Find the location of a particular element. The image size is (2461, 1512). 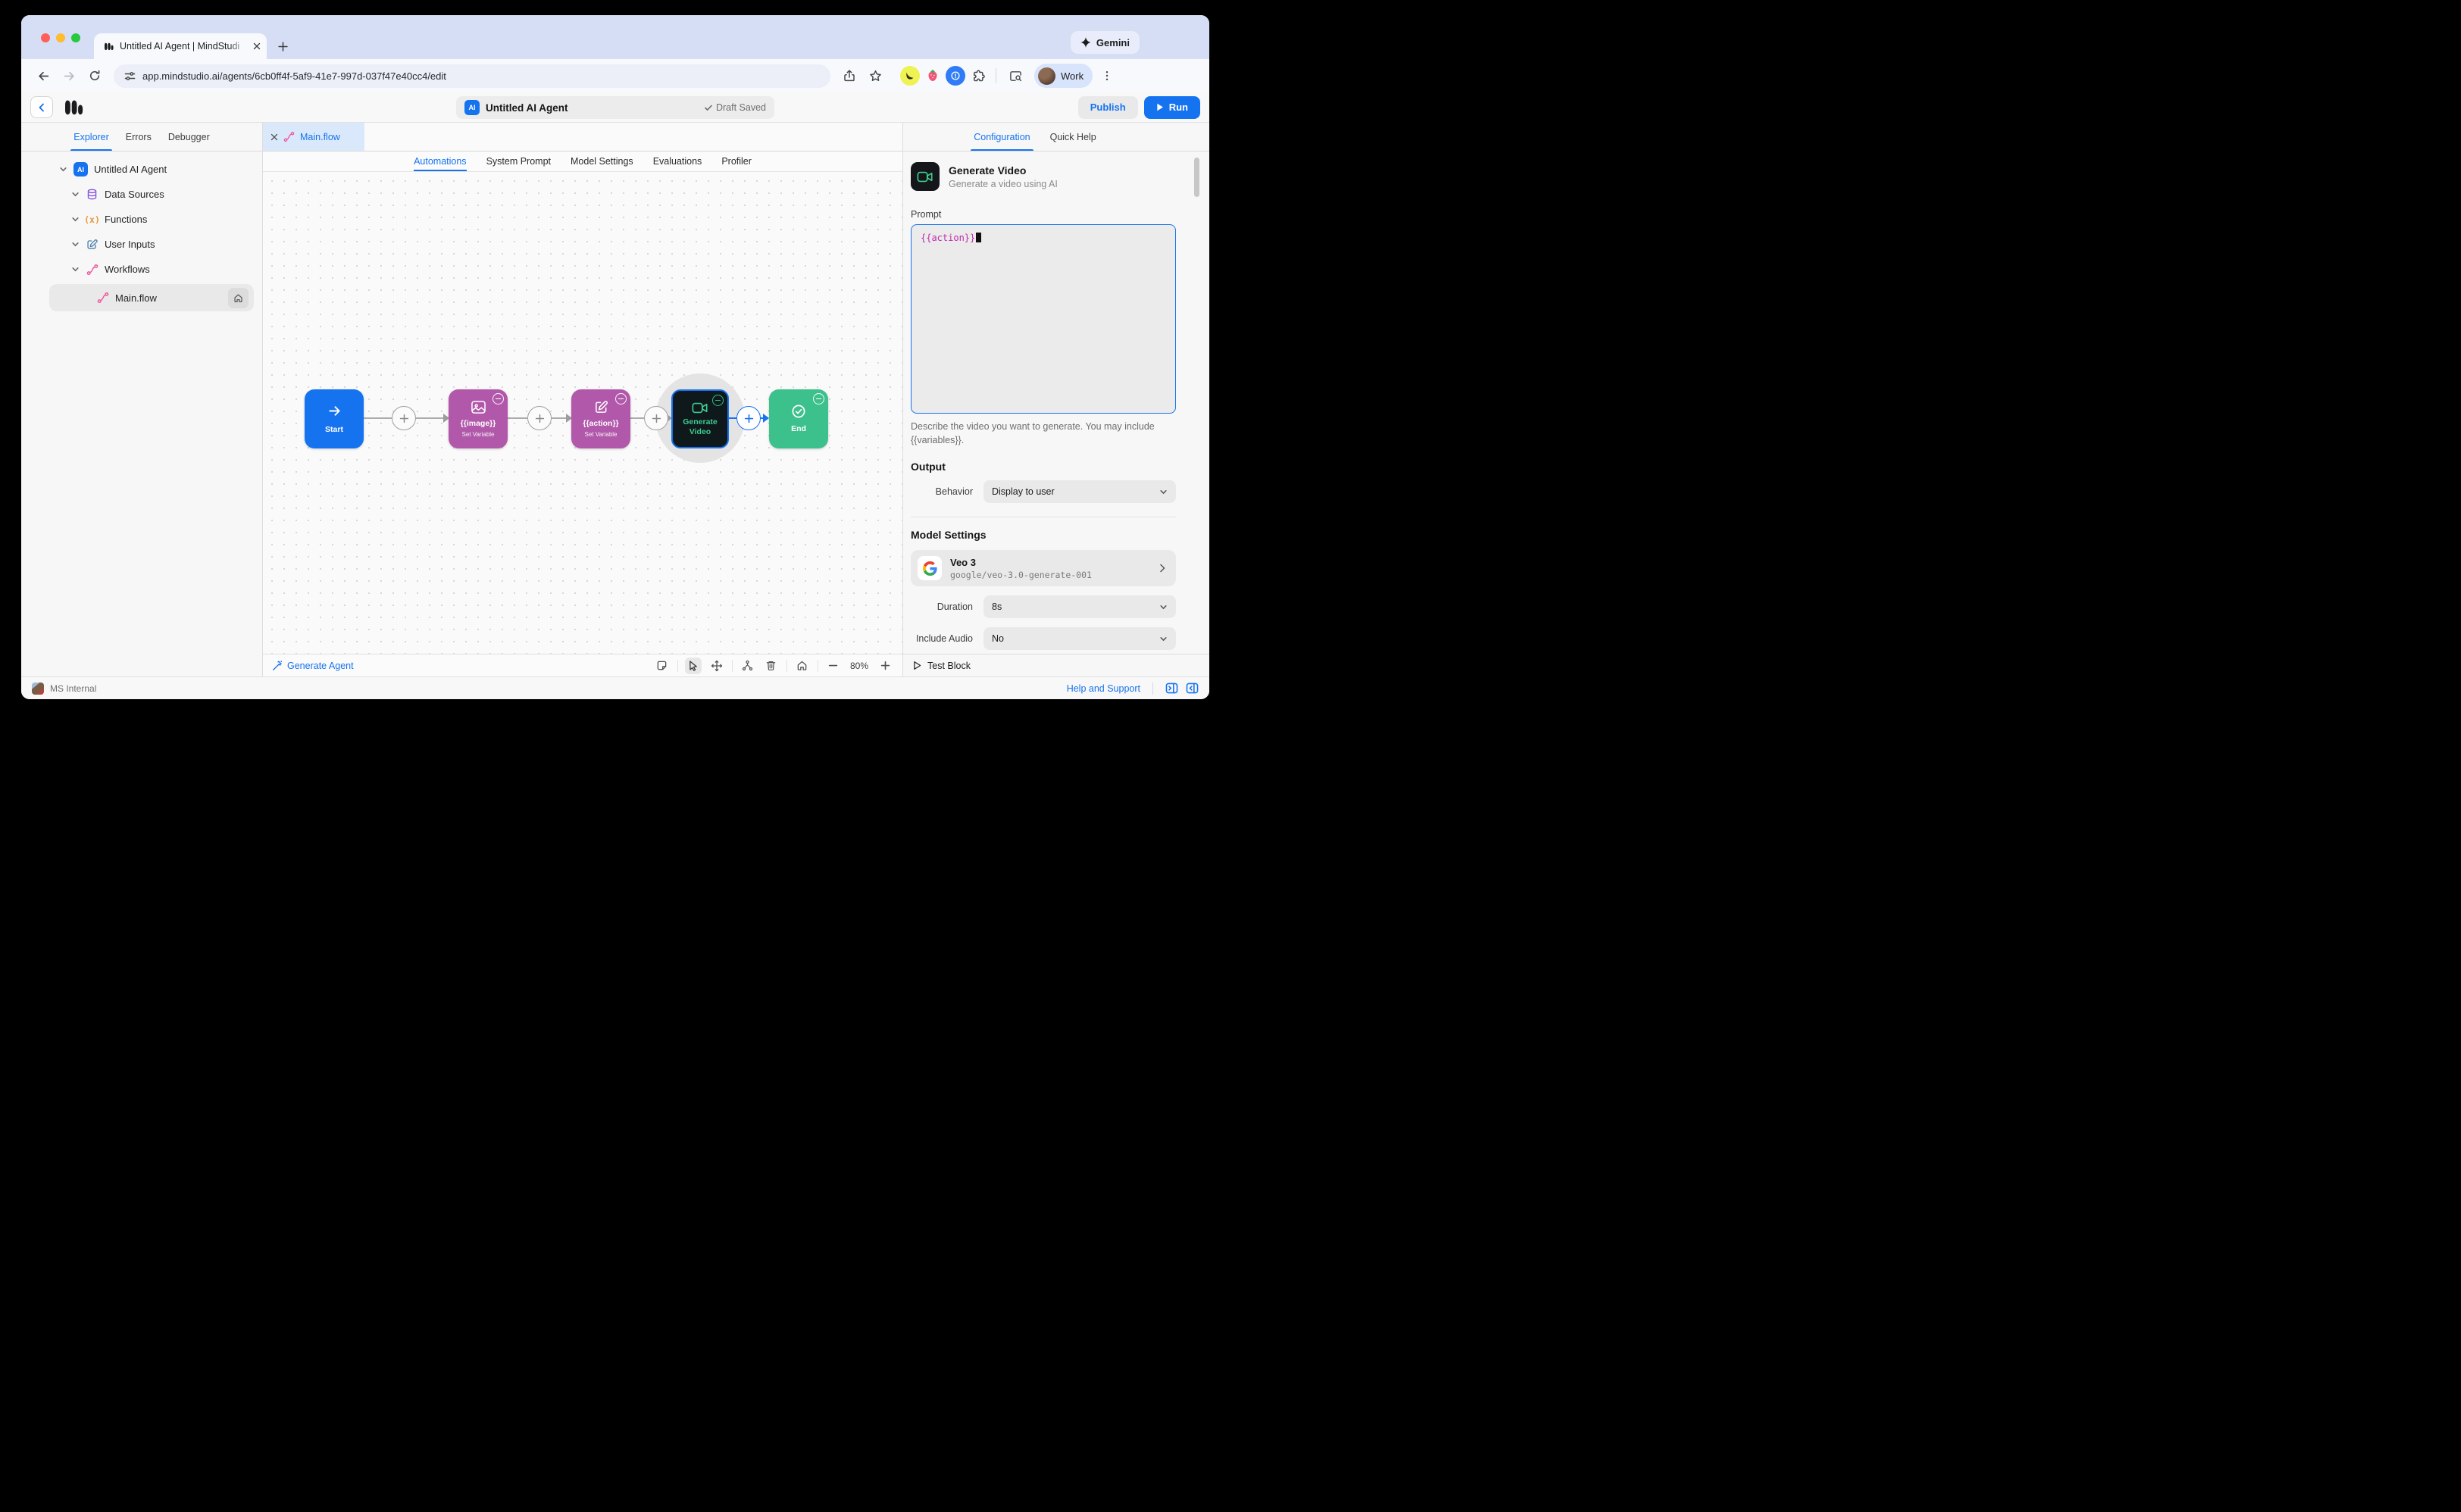

help-and-support-link: Help and Support is located at coordinates (1103, 688).